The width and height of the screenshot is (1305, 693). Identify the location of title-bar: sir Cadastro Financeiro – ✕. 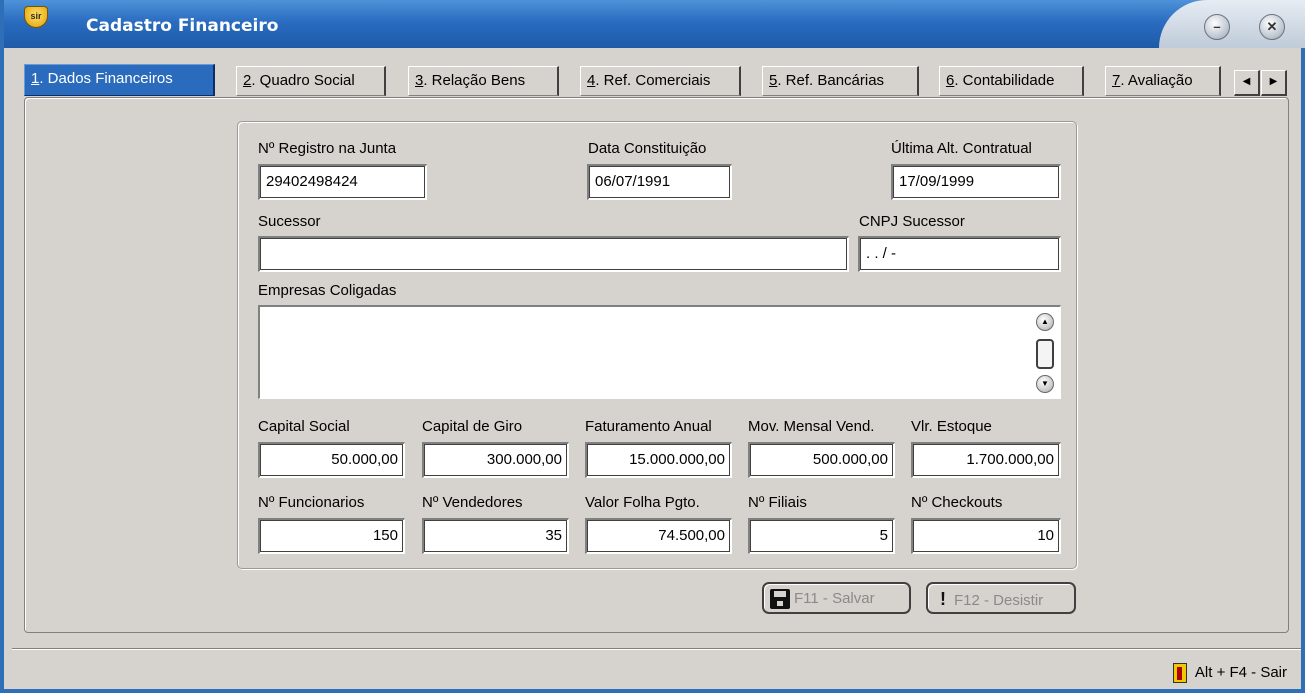
(654, 24).